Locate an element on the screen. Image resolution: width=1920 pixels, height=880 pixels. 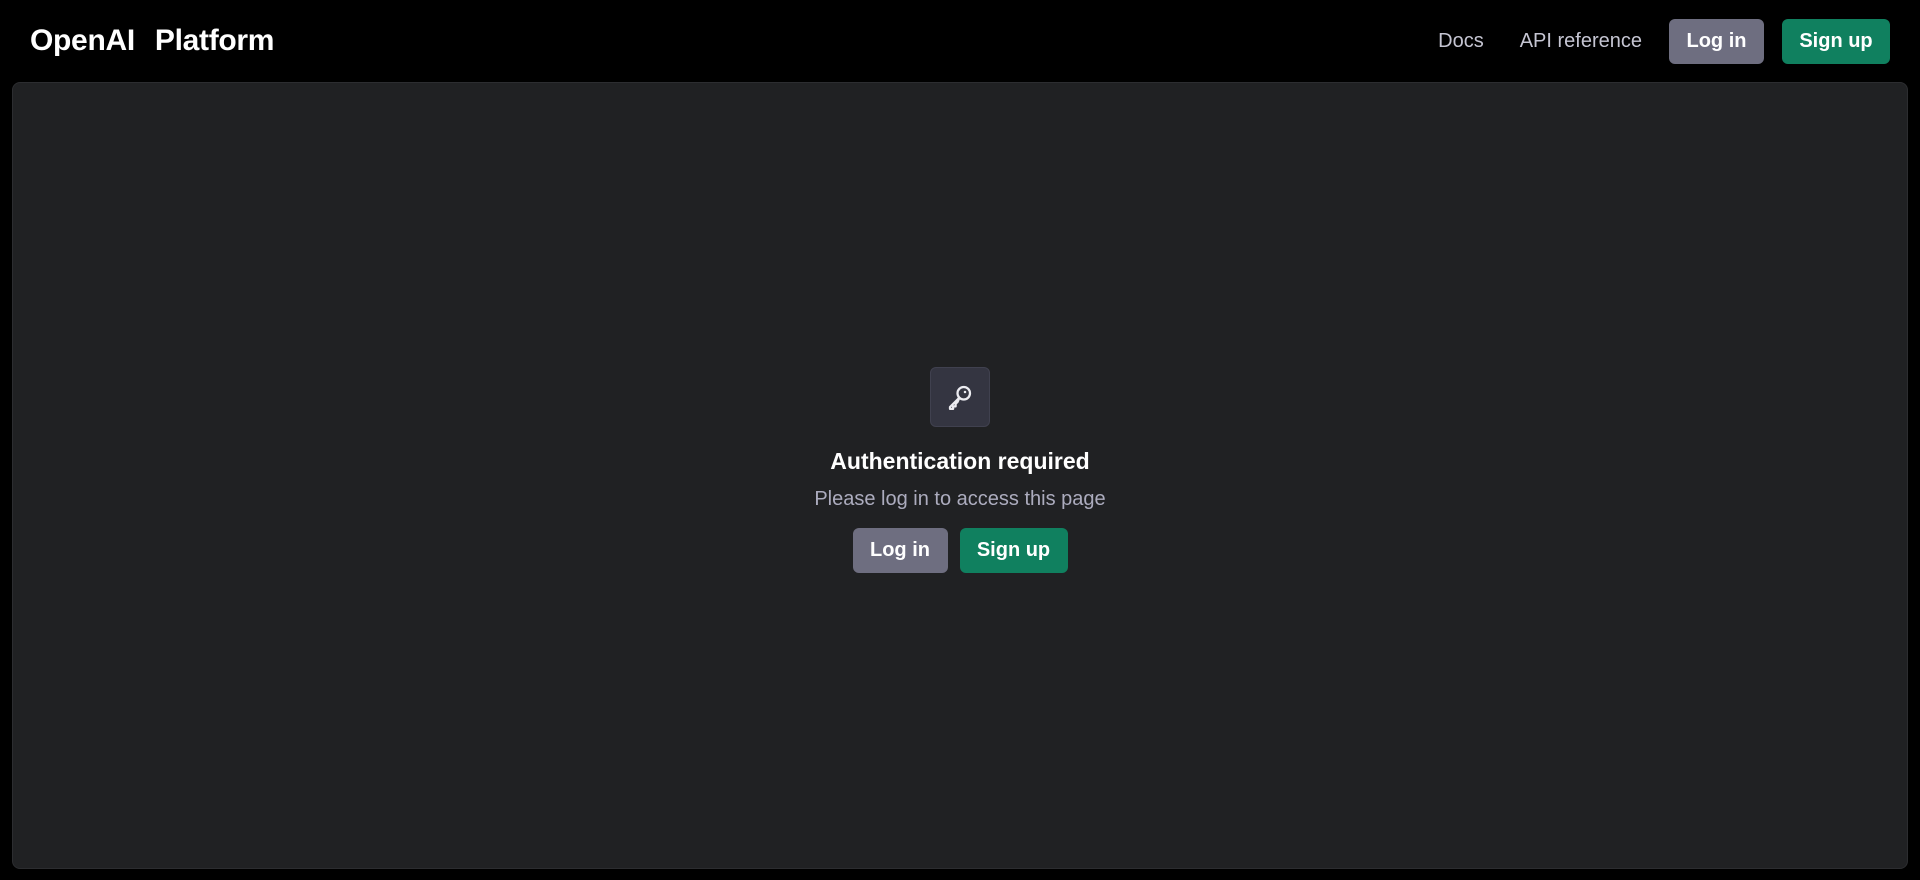
key-icon is located at coordinates (960, 397).